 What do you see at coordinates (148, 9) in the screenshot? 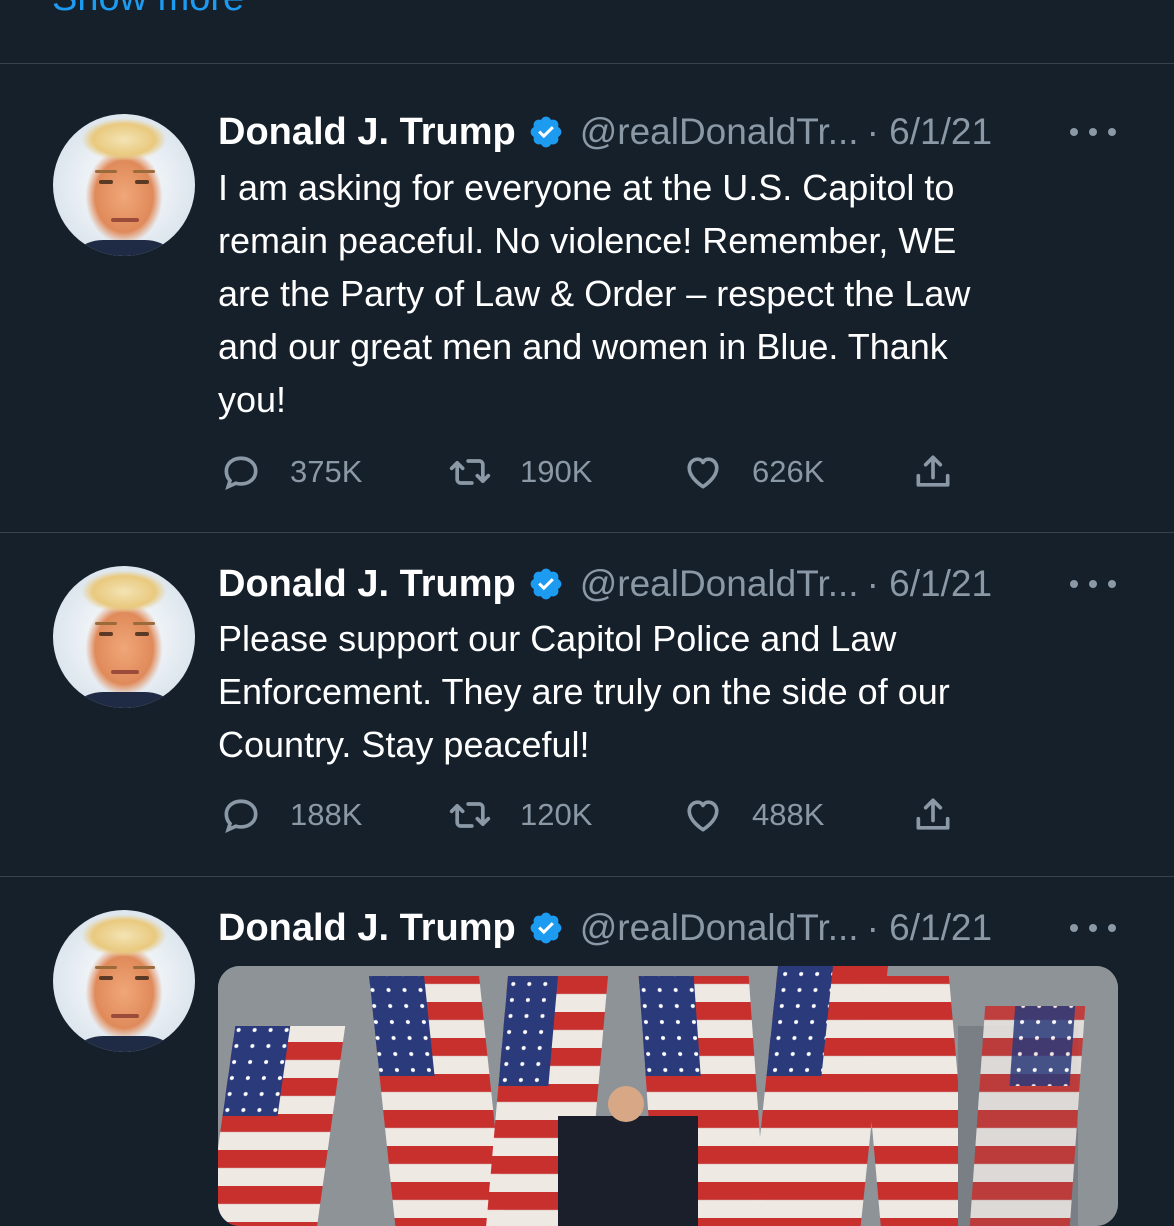
I see `show-more-link: Show more` at bounding box center [148, 9].